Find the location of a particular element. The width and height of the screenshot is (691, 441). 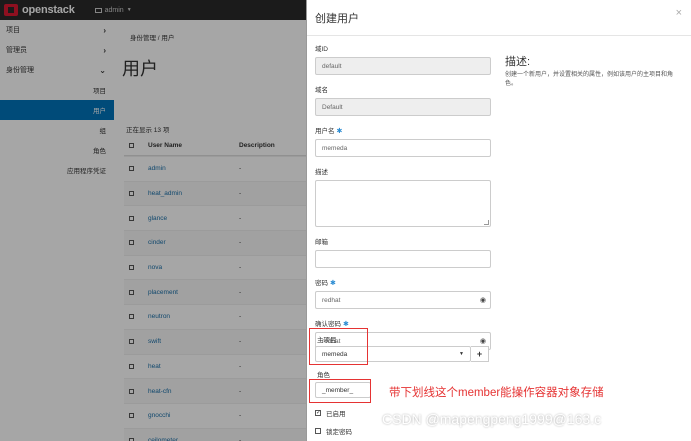

email-input is located at coordinates (403, 259).